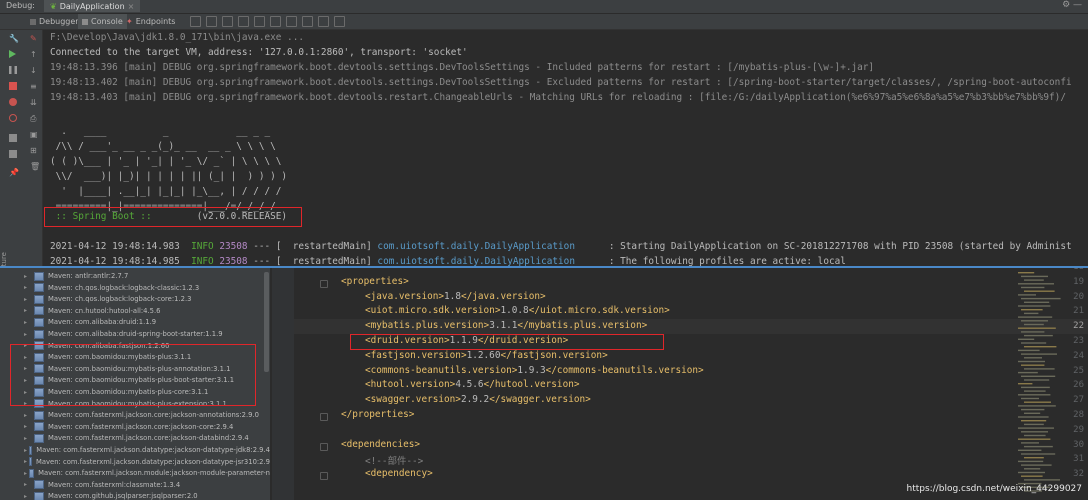  I want to click on tree-item: ▸ Maven: com.fasterxml:classmate:1.3.4, so click(135, 485).